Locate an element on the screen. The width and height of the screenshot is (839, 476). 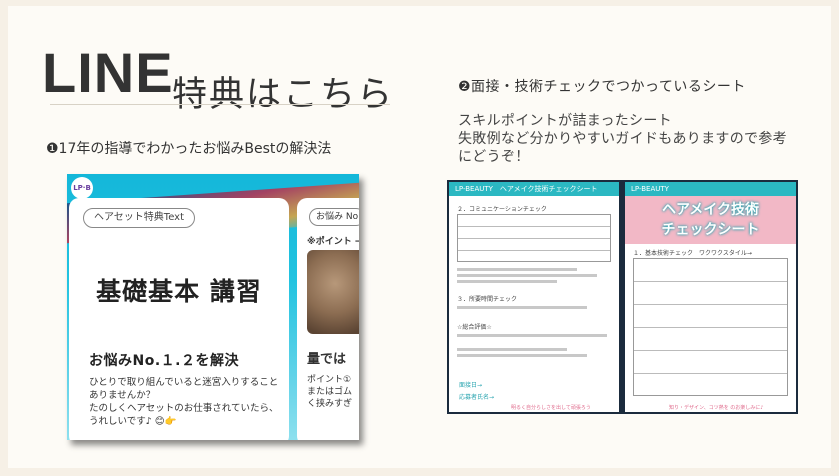
sheet2-header: LP-BEAUTY is located at coordinates (710, 189).